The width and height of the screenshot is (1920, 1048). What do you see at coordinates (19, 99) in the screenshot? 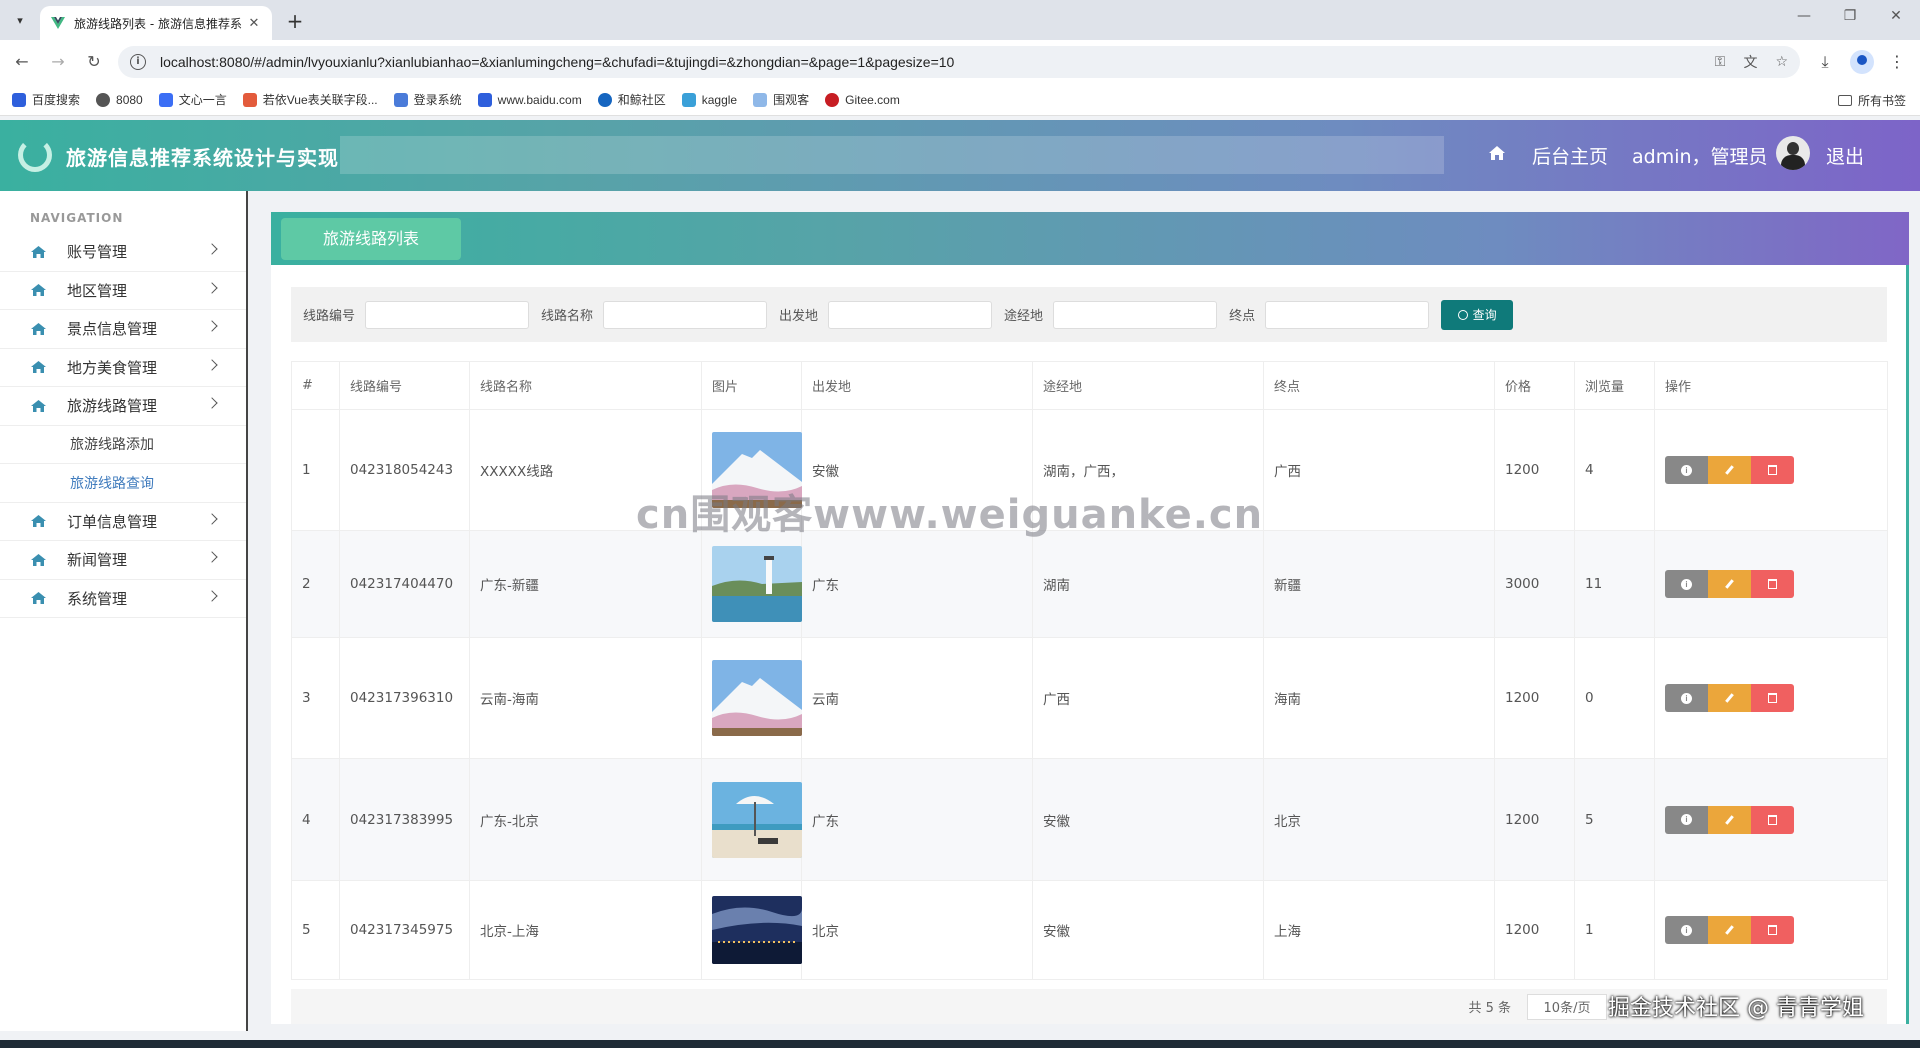
I see `baidu-icon` at bounding box center [19, 99].